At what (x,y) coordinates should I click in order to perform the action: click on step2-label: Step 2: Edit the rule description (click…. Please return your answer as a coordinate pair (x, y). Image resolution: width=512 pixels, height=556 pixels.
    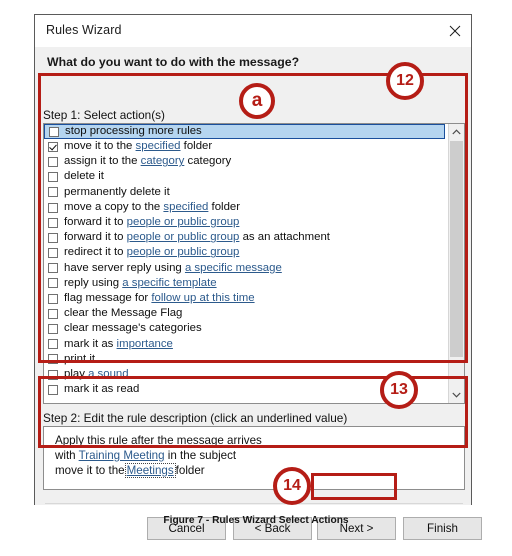
    Looking at the image, I should click on (195, 418).